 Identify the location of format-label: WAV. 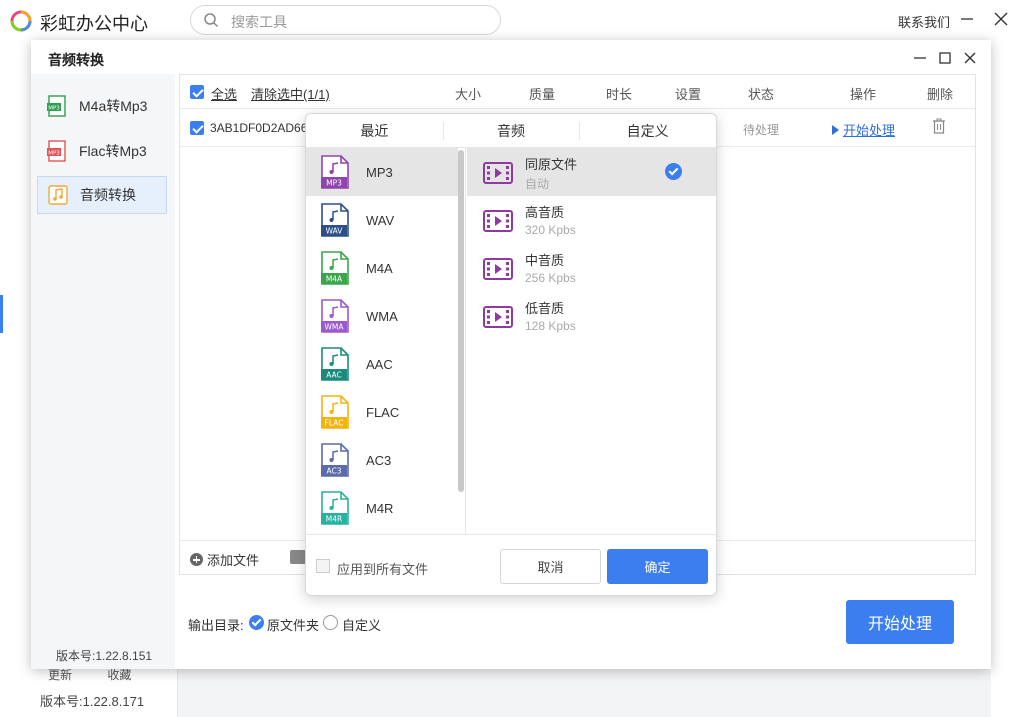
(380, 220).